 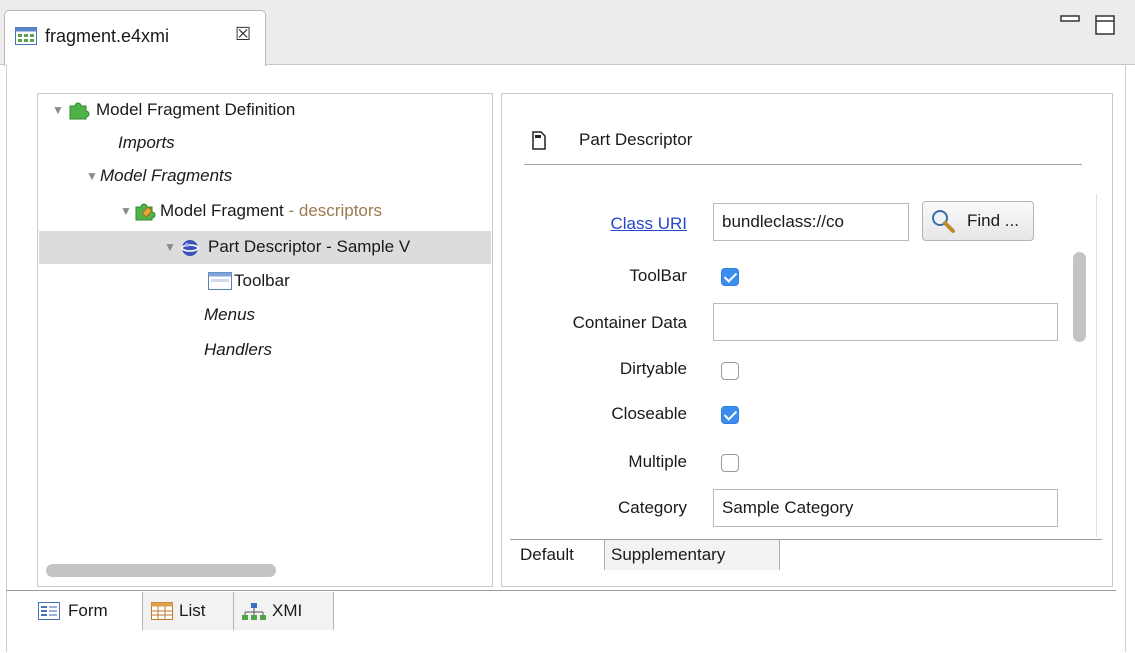 What do you see at coordinates (730, 415) in the screenshot?
I see `closeable-checkbox` at bounding box center [730, 415].